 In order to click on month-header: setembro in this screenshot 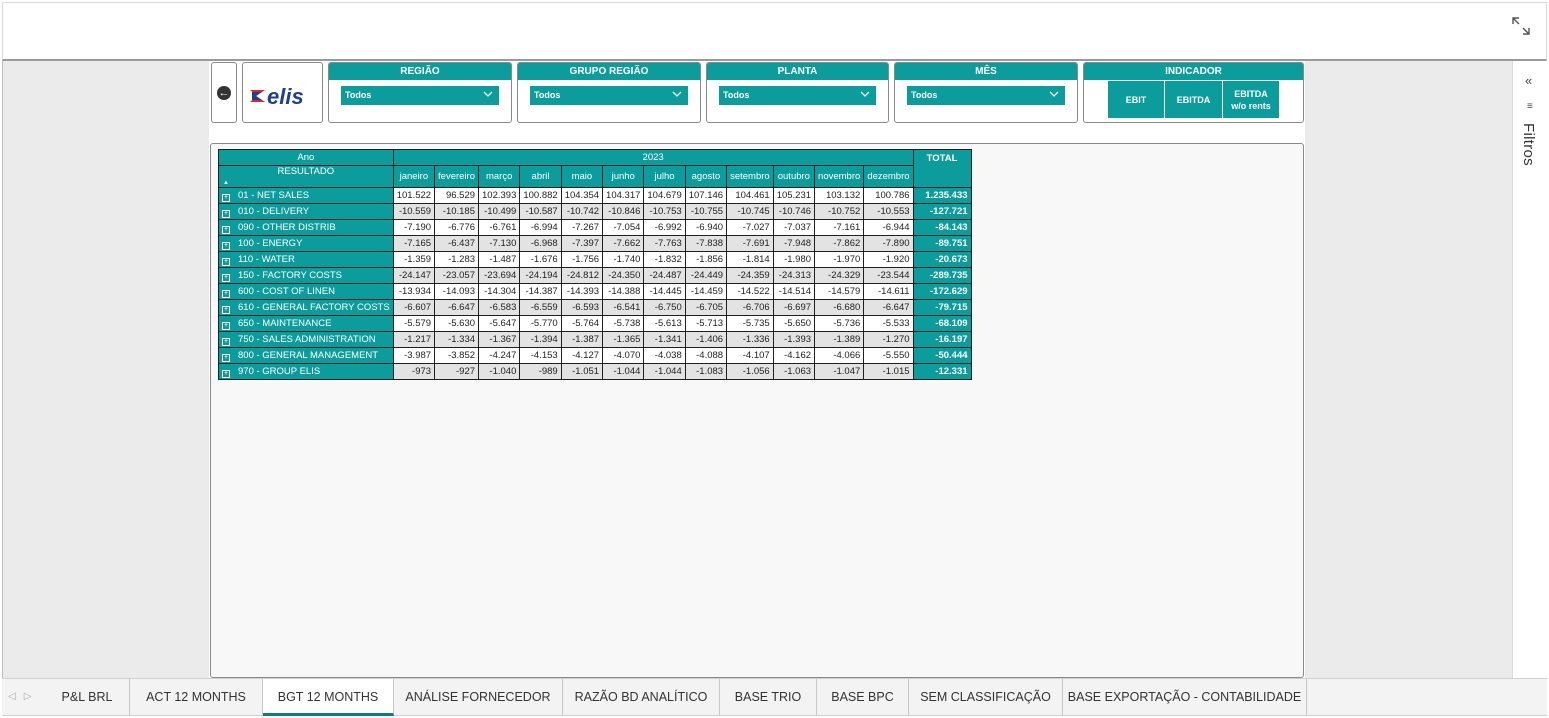, I will do `click(750, 176)`.